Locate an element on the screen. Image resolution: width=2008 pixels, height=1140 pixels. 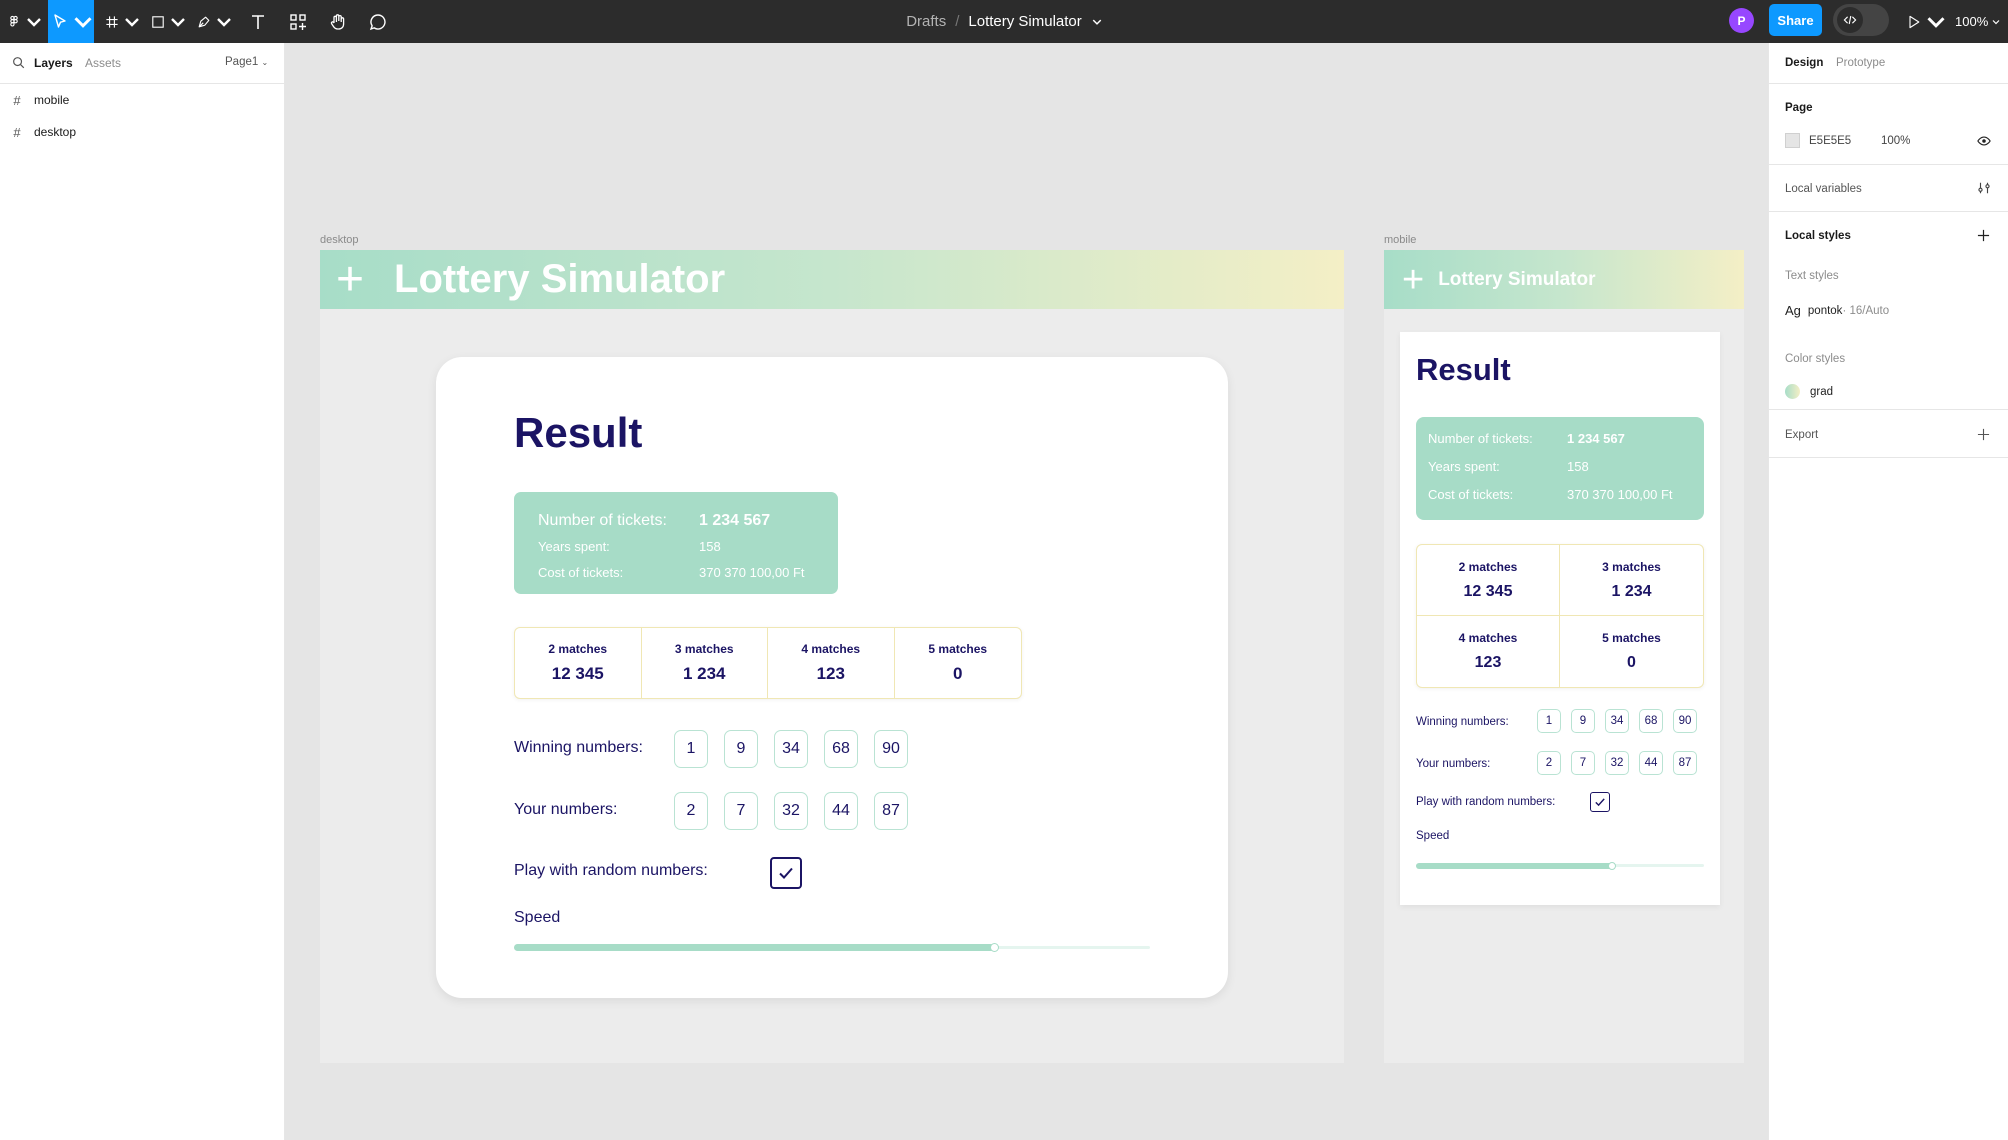
winning-numbers-label: Winning numbers: is located at coordinates (1462, 722).